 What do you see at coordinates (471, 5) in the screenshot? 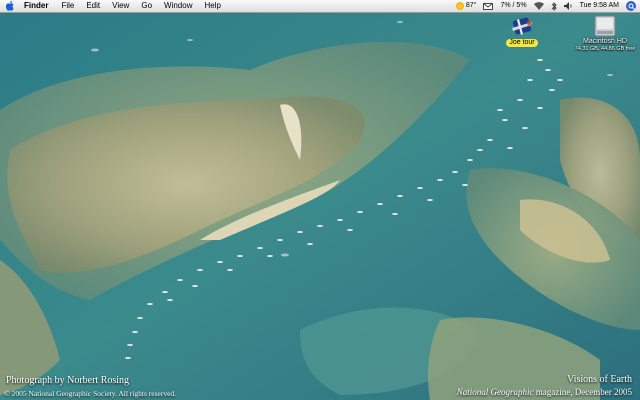
I see `weather-temperature: 87°` at bounding box center [471, 5].